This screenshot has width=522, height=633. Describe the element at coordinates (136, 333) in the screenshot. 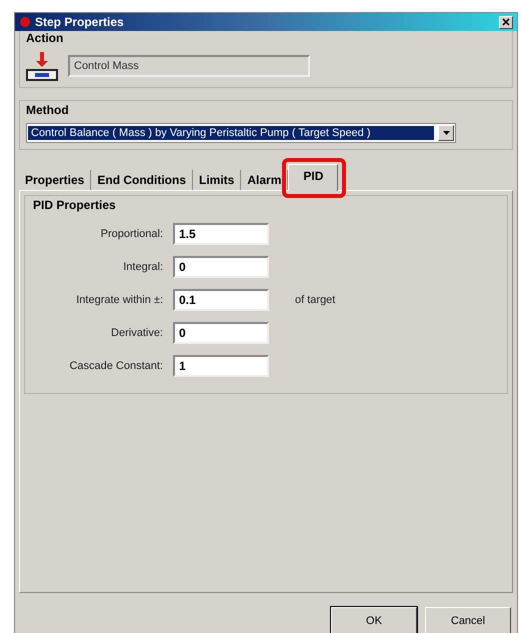

I see `field-label: Derivative:` at that location.